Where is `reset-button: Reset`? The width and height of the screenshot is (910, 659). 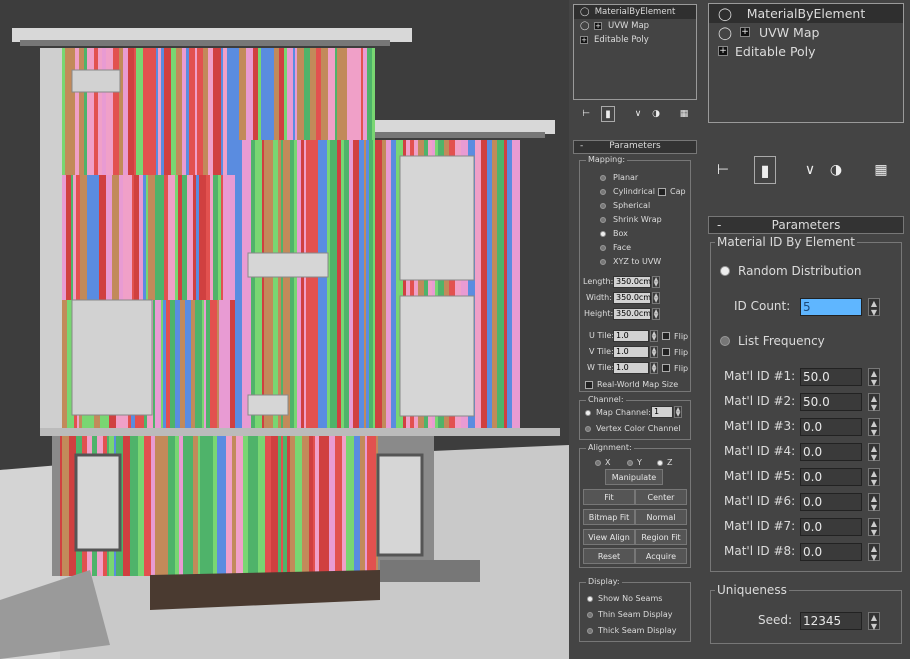 reset-button: Reset is located at coordinates (609, 556).